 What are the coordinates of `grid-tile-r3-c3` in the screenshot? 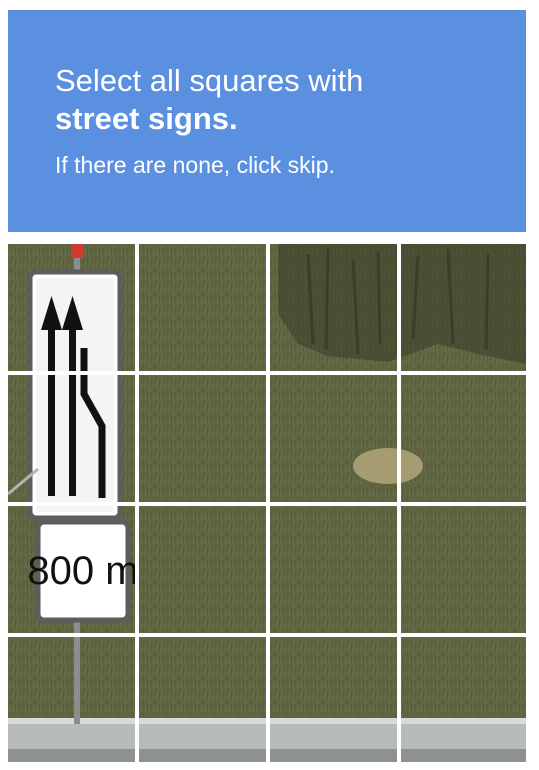 It's located at (332, 568).